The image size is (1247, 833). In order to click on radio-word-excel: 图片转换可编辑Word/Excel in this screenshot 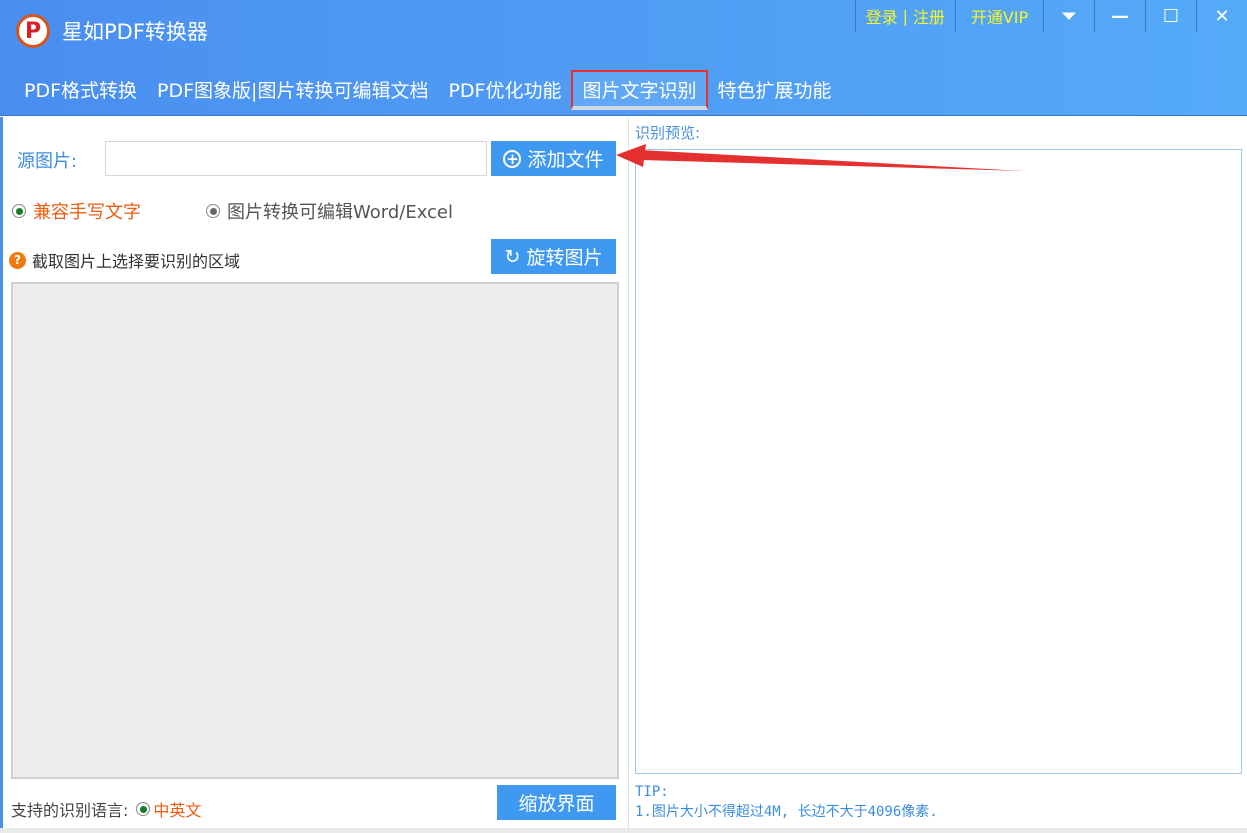, I will do `click(329, 211)`.